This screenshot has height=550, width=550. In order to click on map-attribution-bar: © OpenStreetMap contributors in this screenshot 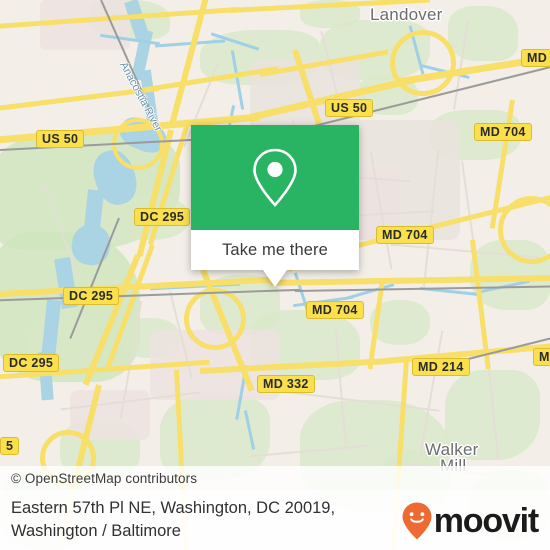, I will do `click(275, 478)`.